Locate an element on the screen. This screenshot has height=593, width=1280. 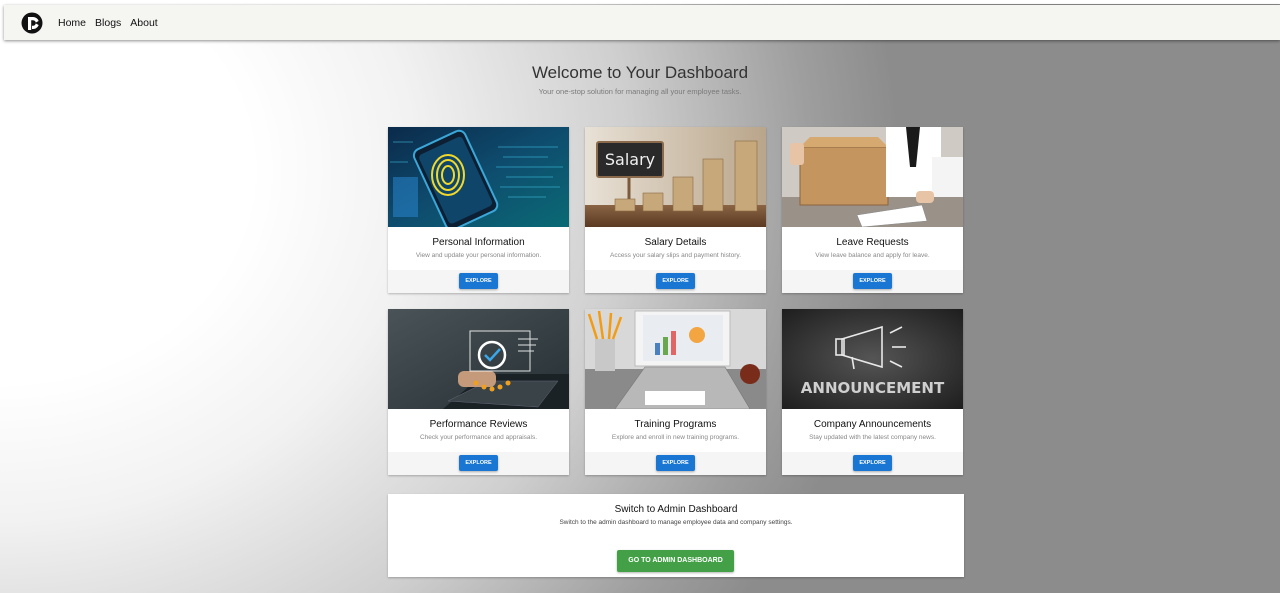
card-description: Check your performance and appraisals. is located at coordinates (478, 437).